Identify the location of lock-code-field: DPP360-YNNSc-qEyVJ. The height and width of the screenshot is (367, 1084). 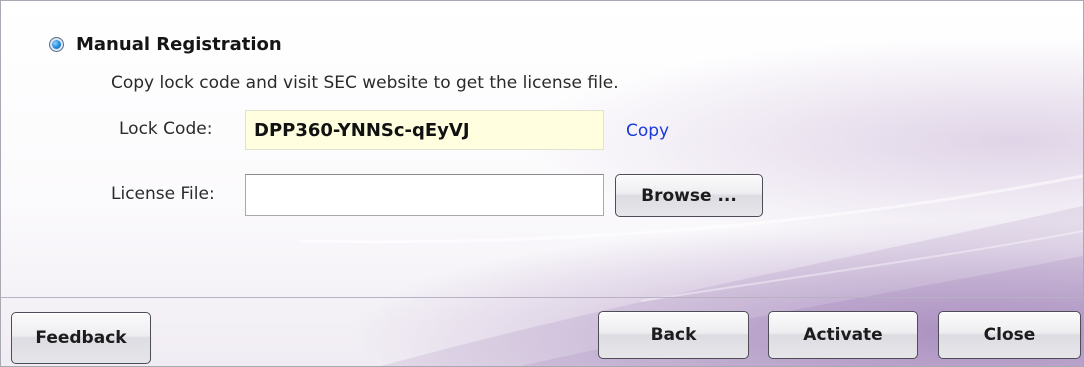
(424, 130).